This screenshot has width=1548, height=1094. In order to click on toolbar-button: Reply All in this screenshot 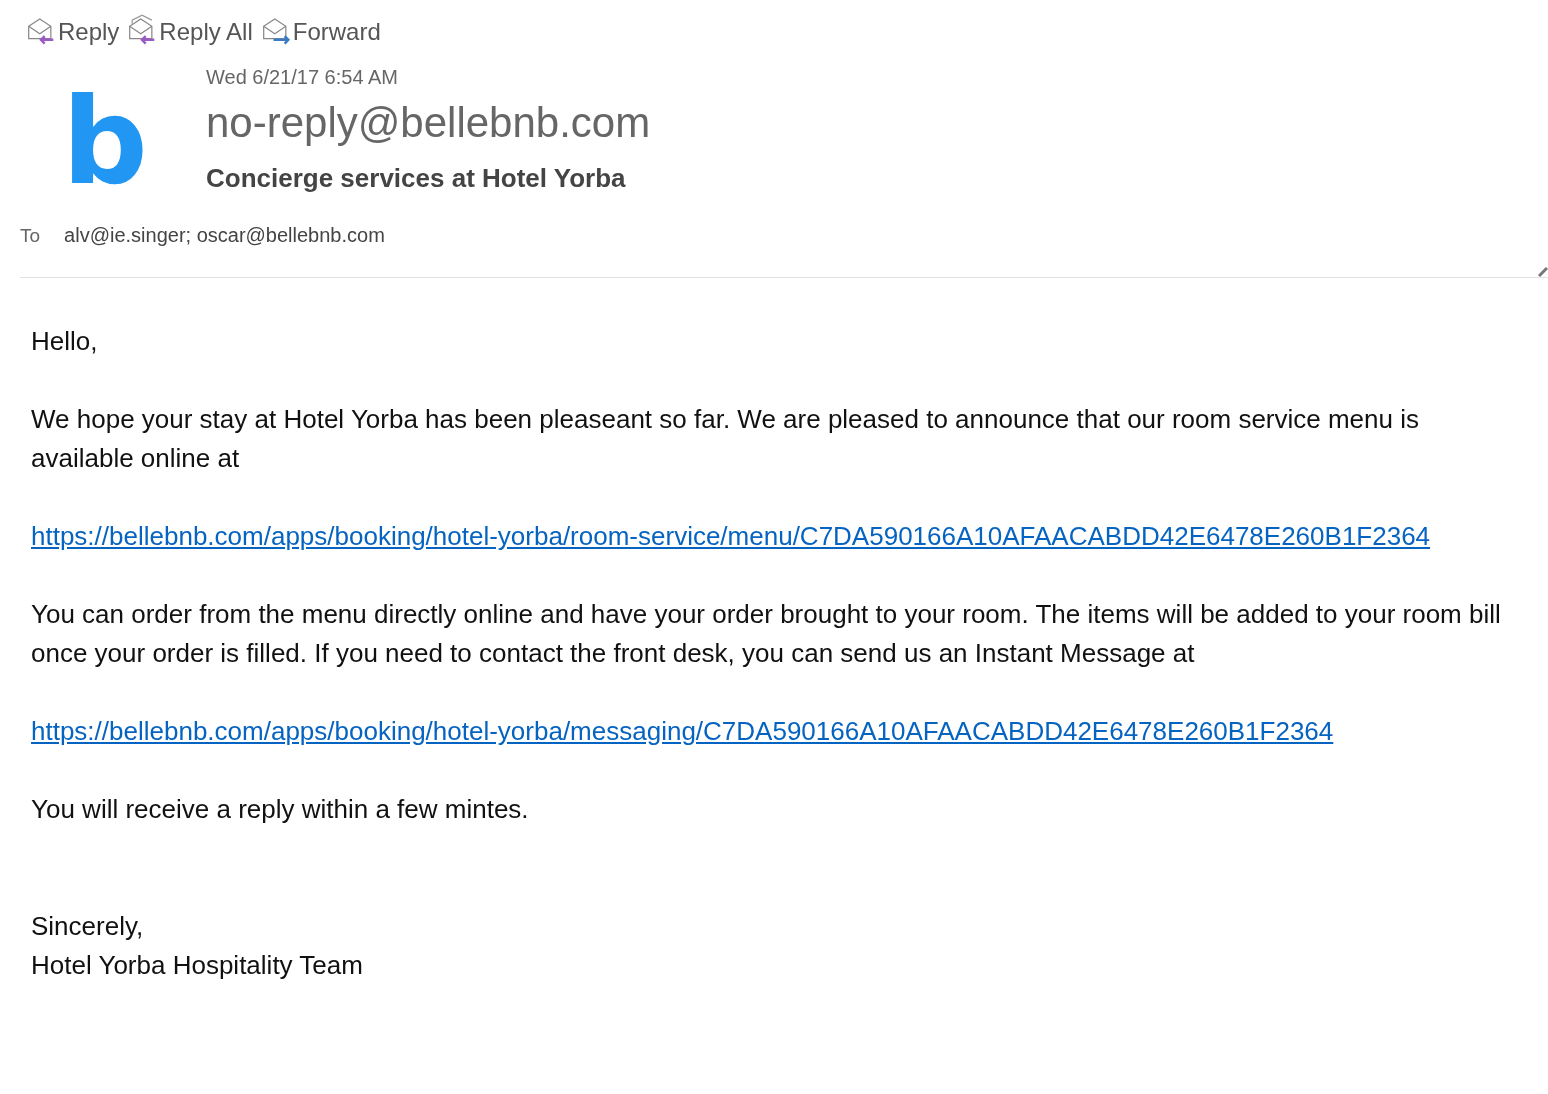, I will do `click(189, 30)`.